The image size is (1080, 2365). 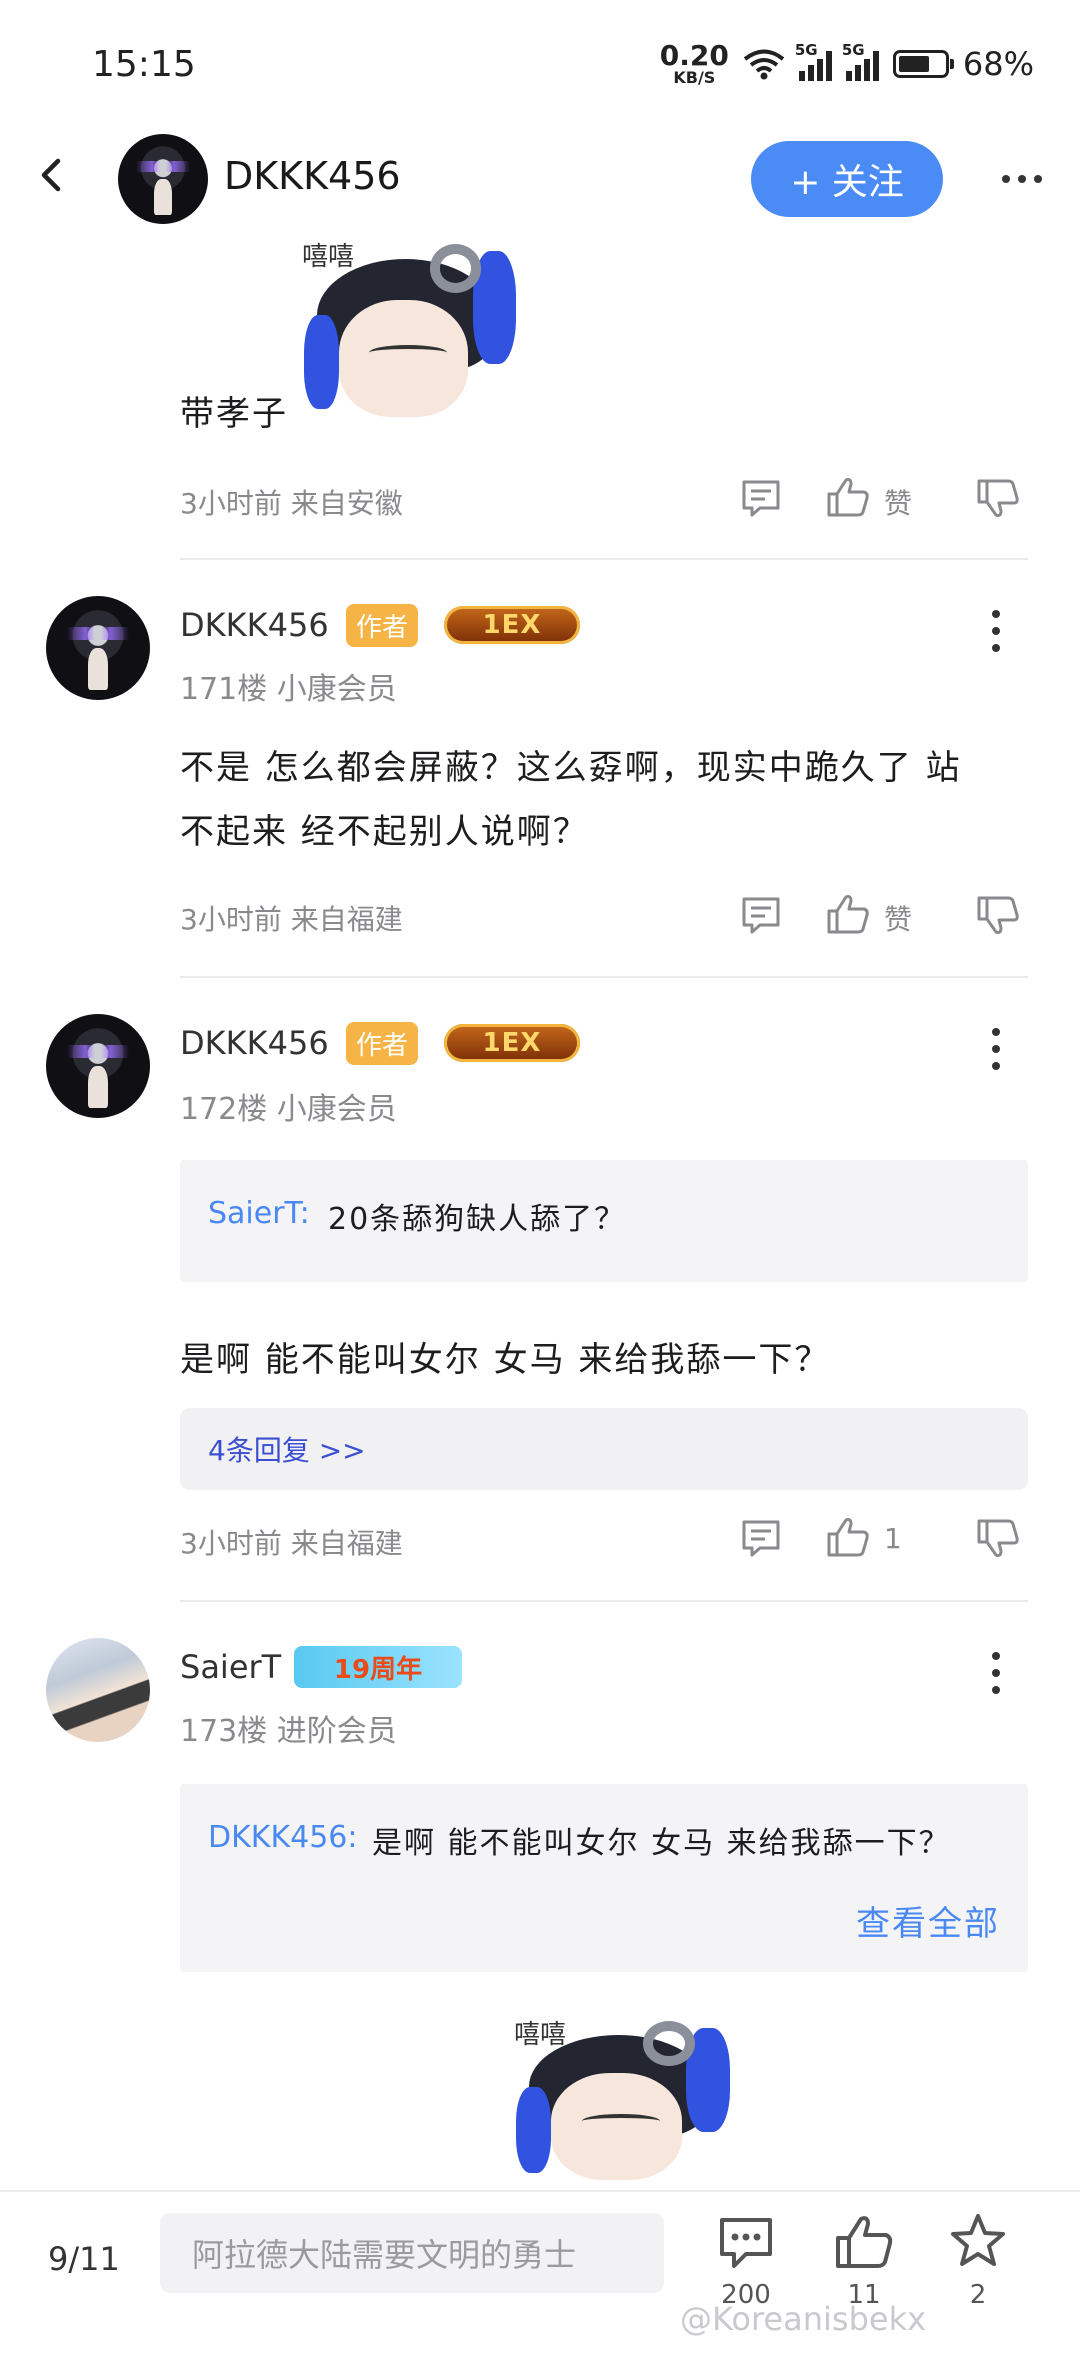 What do you see at coordinates (291, 503) in the screenshot?
I see `post-meta: 3小时前 来自安徽` at bounding box center [291, 503].